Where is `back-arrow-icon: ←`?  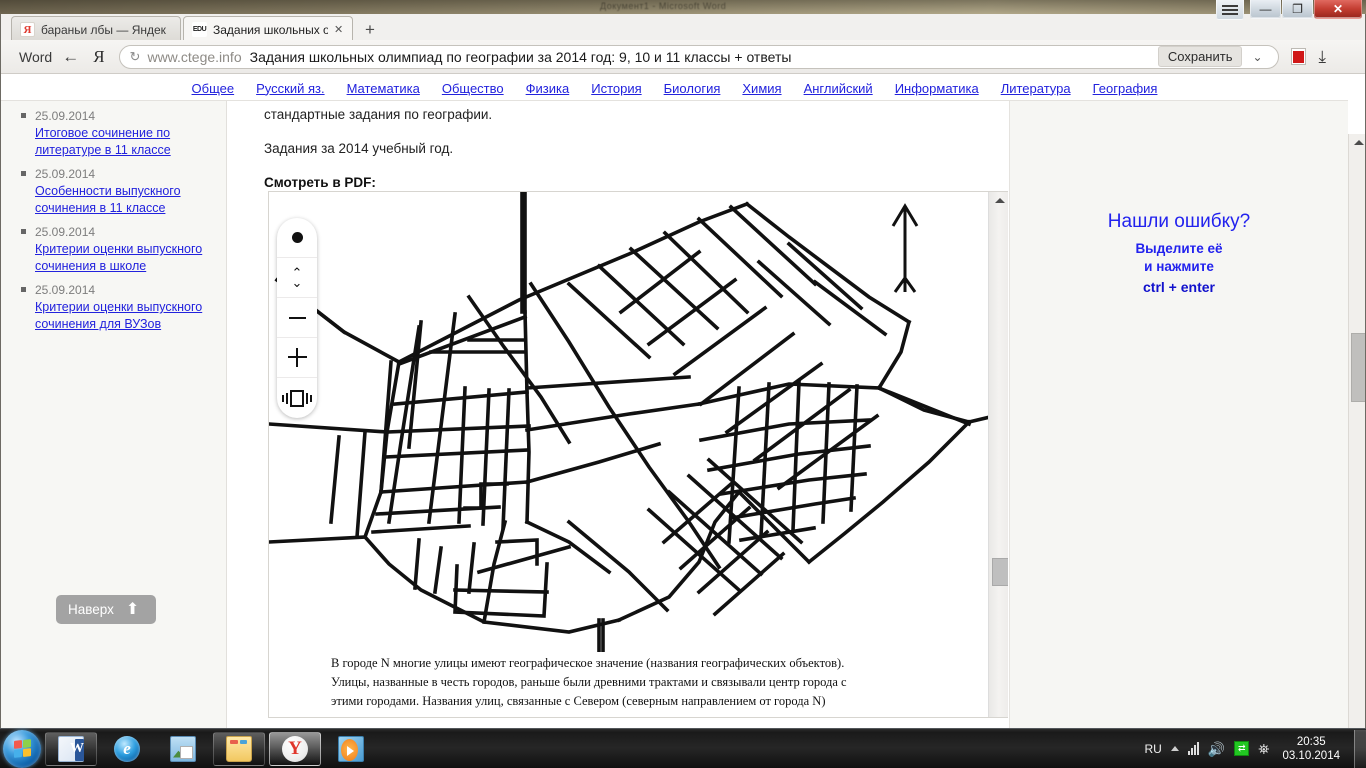
back-arrow-icon: ← is located at coordinates (70, 57).